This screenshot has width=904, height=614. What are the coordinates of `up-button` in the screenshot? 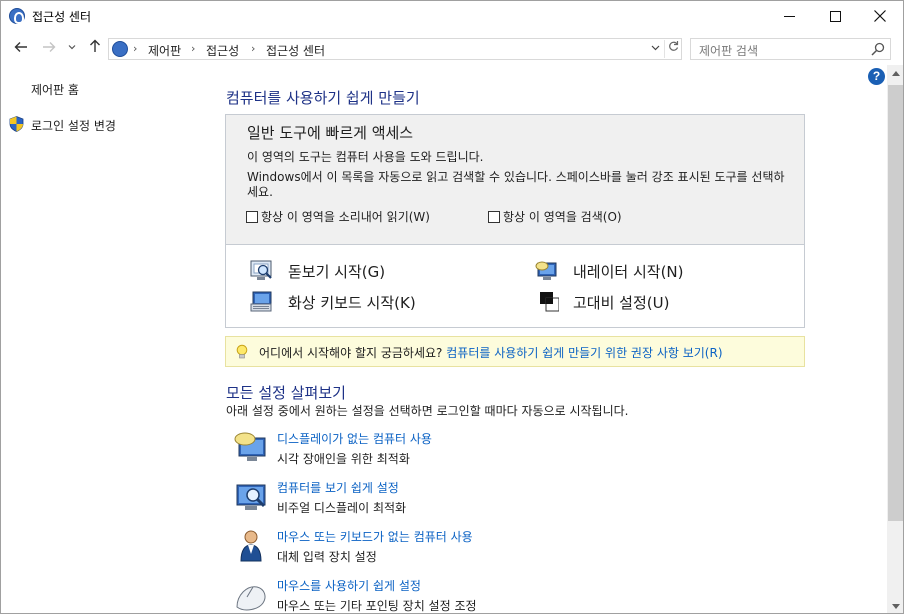 It's located at (95, 48).